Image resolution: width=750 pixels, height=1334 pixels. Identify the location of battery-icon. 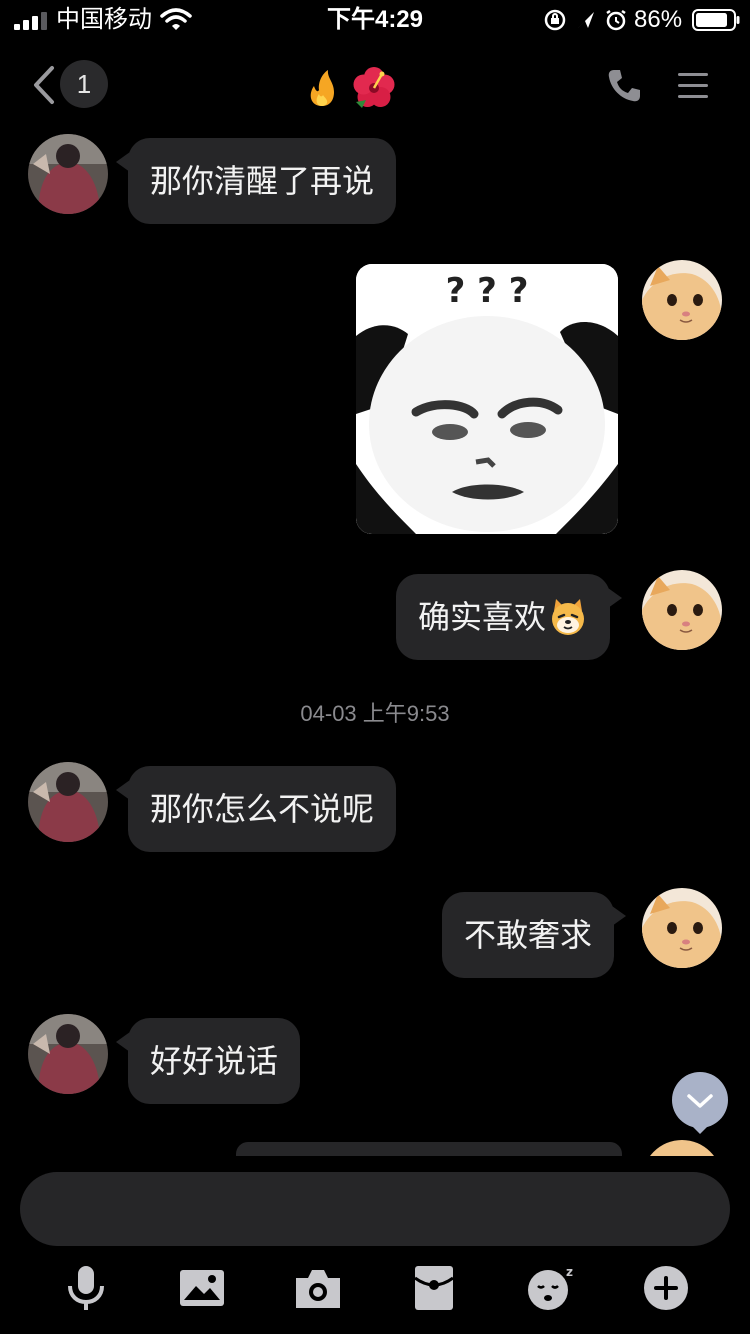
(716, 20).